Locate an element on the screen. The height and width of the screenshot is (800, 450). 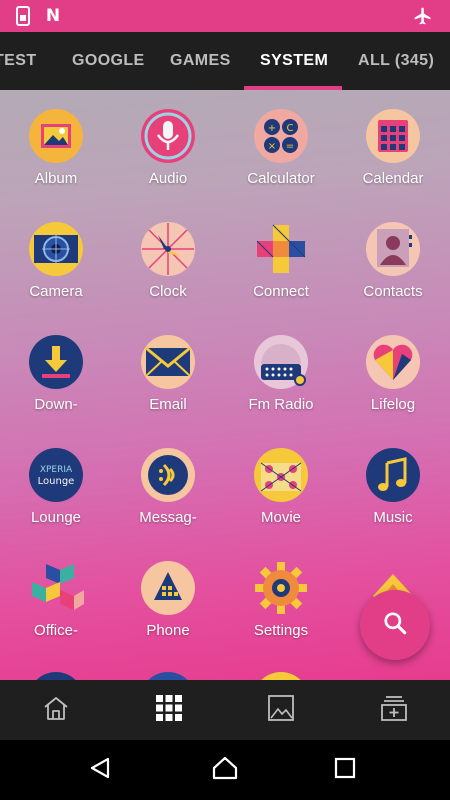
search-fab is located at coordinates (395, 625).